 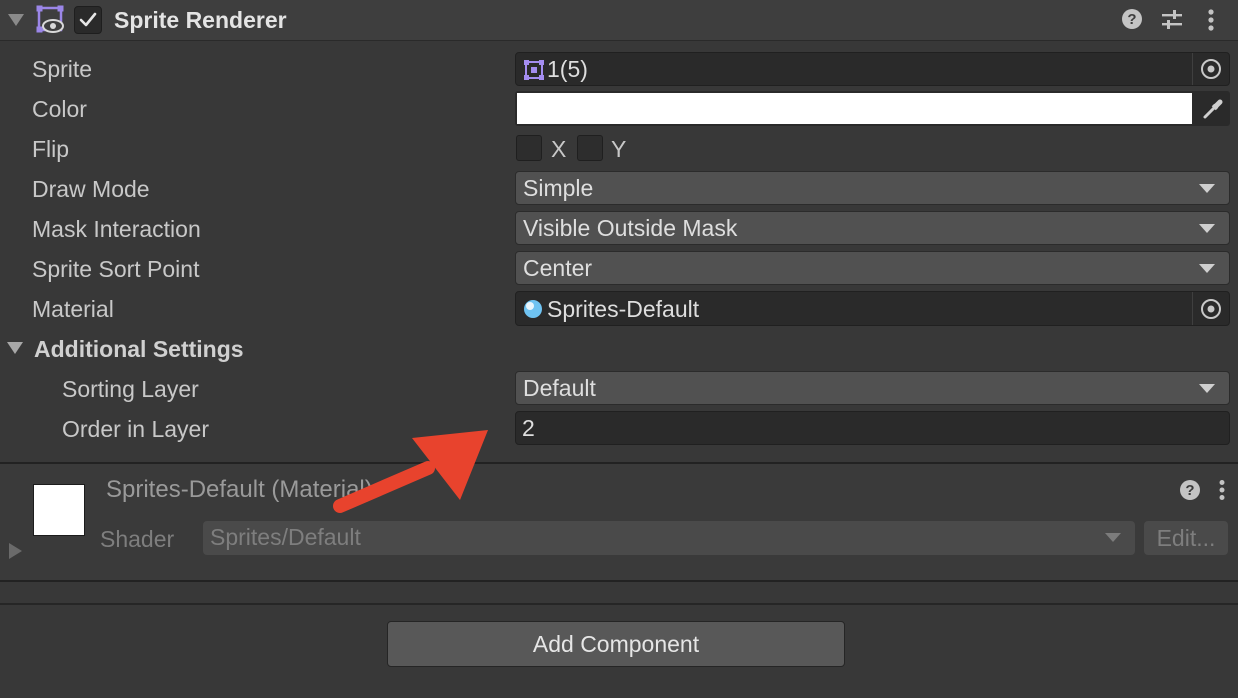 I want to click on sprite-sort-point-dropdown: Center, so click(x=872, y=268).